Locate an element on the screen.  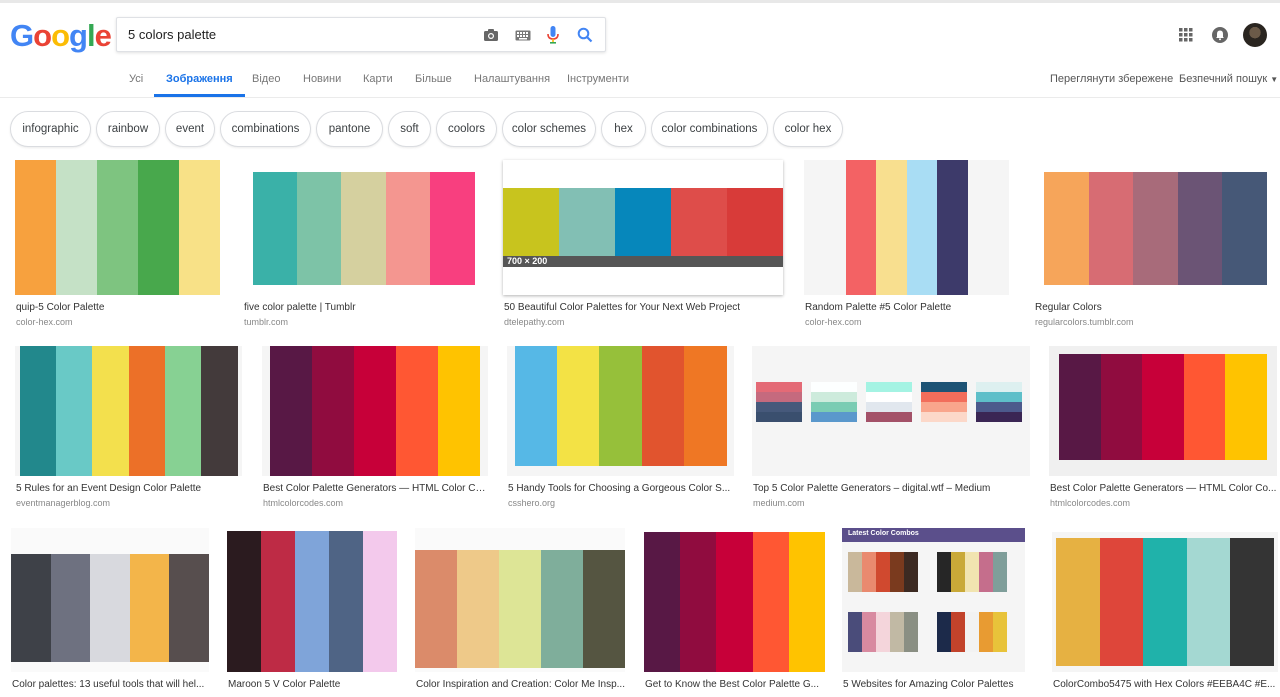
chip-pantone: pantone is located at coordinates (349, 129).